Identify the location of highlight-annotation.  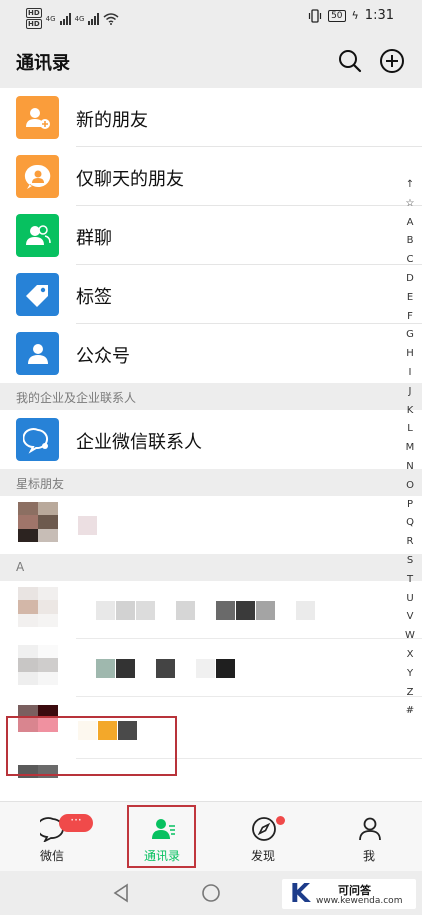
(91, 746).